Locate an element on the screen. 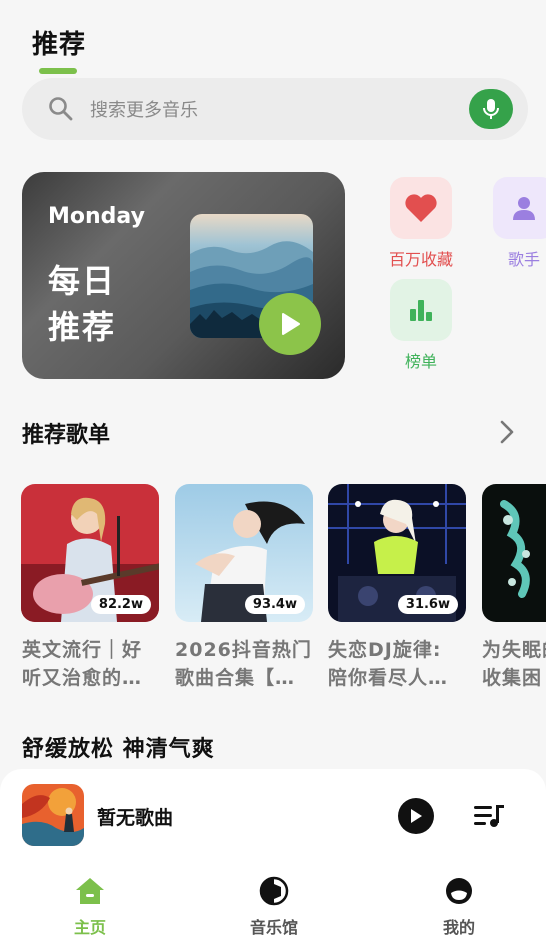  section-title-relax: 舒缓放松 神清气爽 is located at coordinates (118, 749).